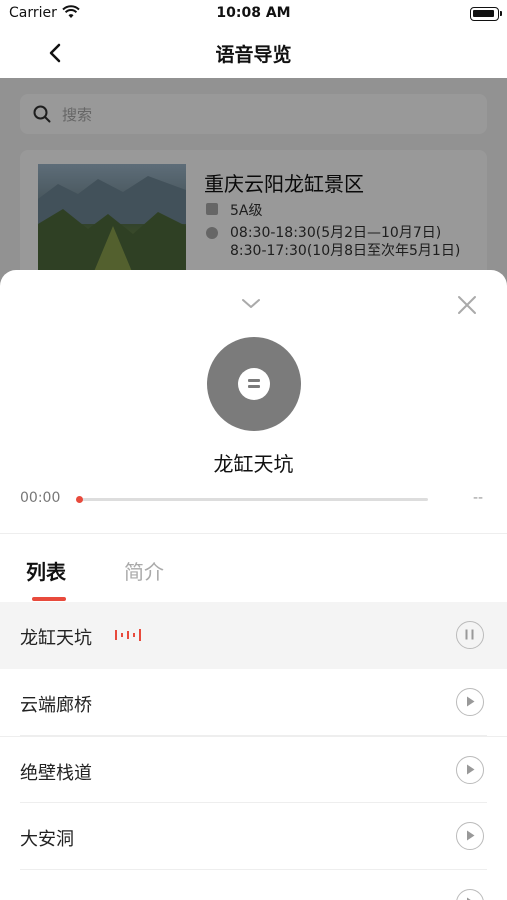 The width and height of the screenshot is (507, 900). What do you see at coordinates (128, 635) in the screenshot?
I see `playing-wave-icon` at bounding box center [128, 635].